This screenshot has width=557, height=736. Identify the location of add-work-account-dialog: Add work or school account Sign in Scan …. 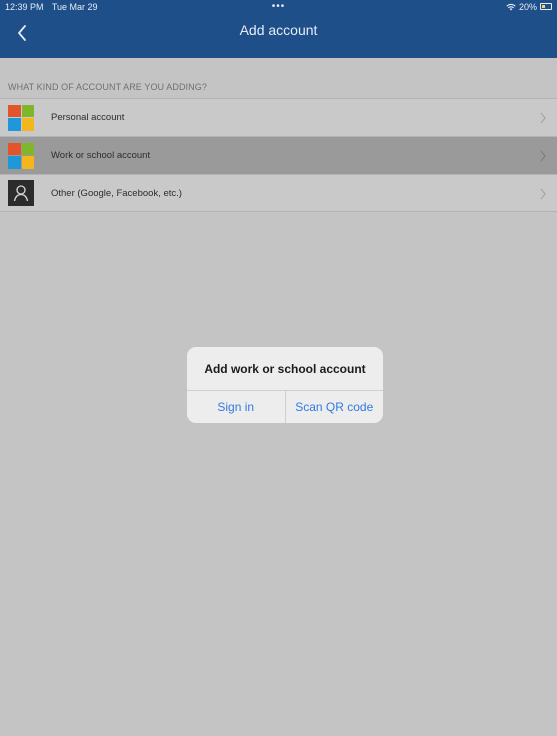
(285, 385).